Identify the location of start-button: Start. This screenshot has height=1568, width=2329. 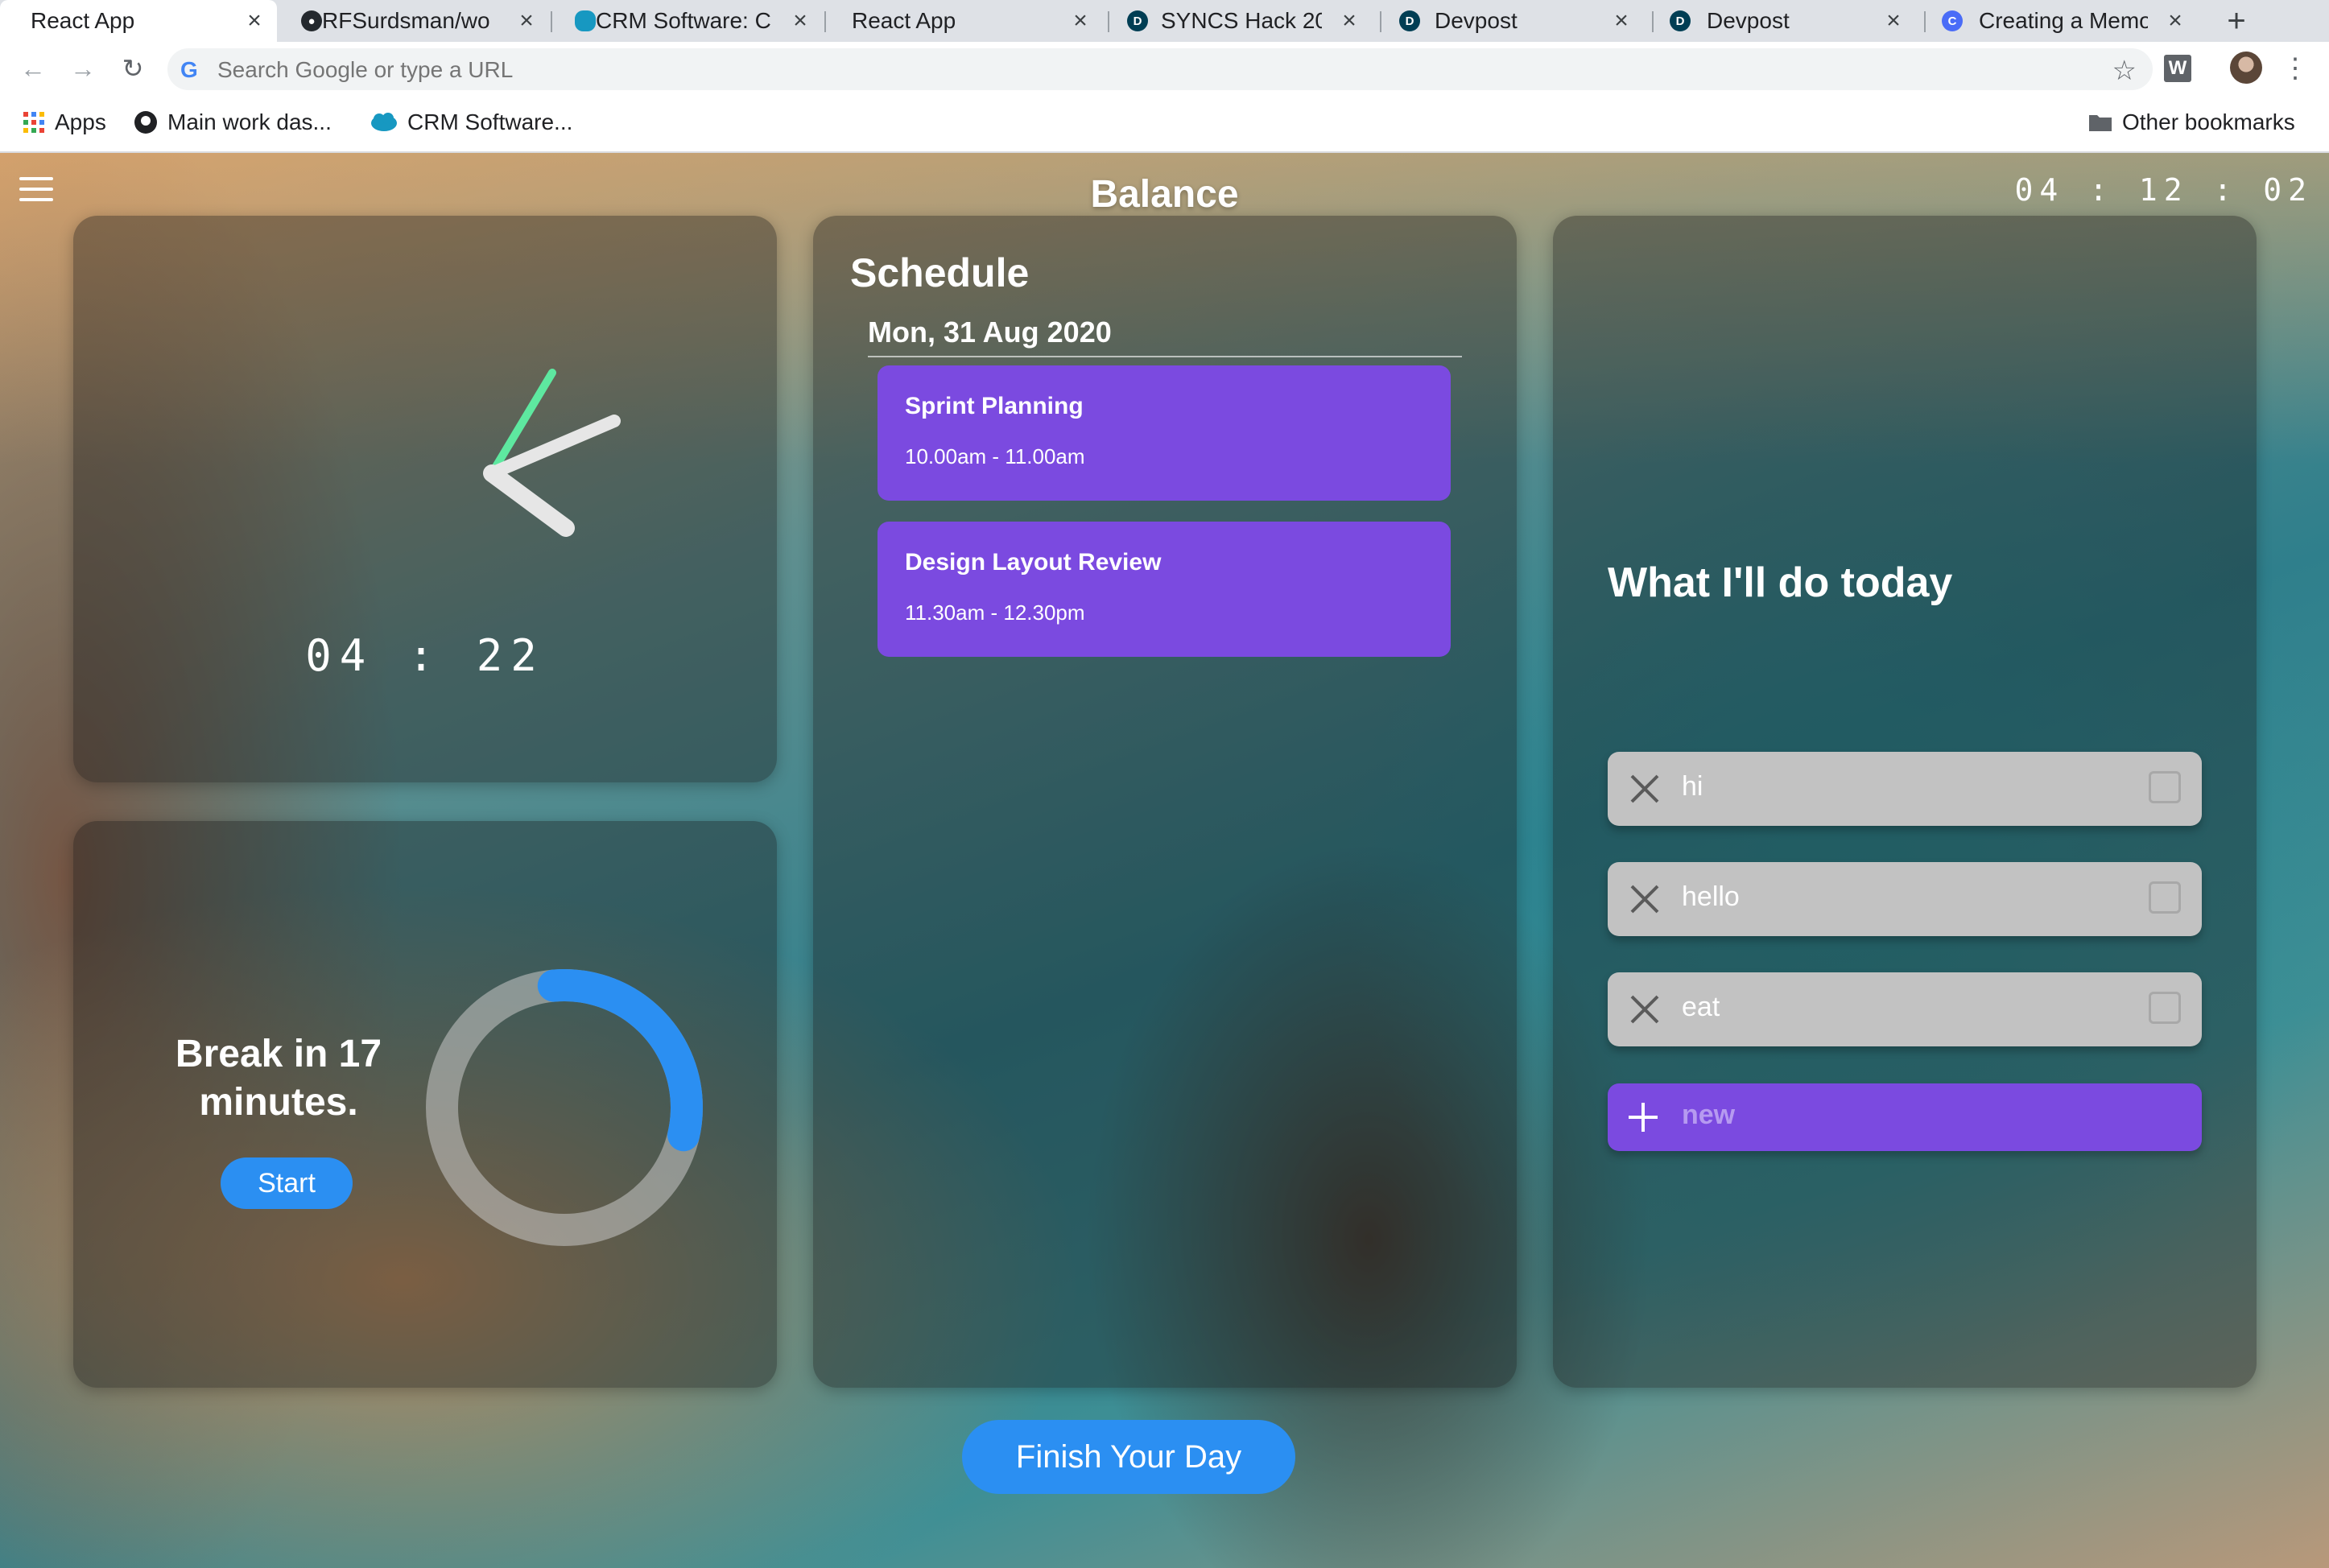
(287, 1183).